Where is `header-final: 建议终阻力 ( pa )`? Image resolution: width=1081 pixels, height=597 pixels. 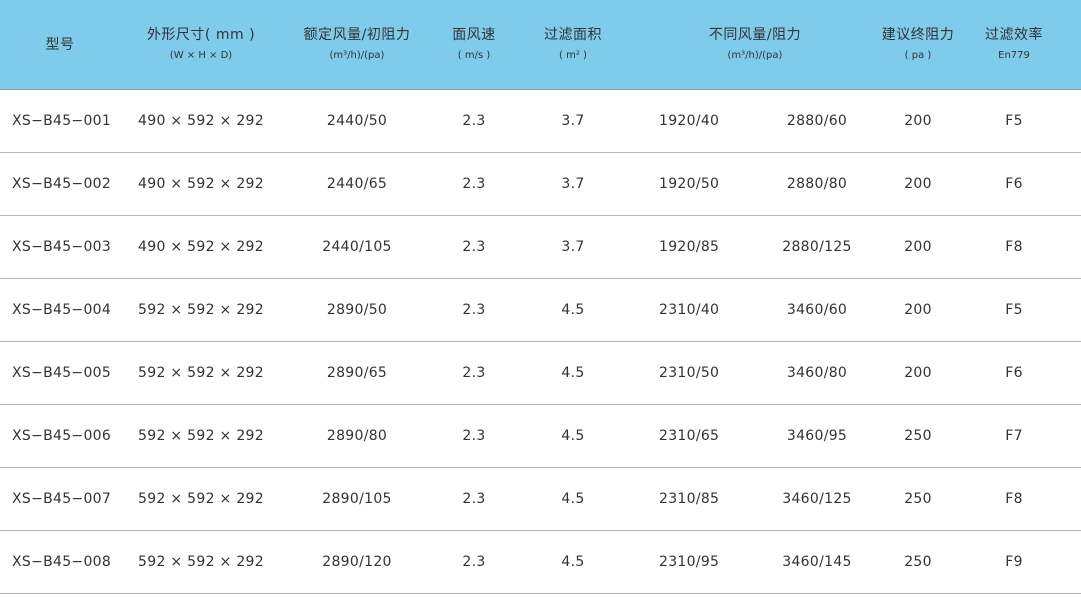 header-final: 建议终阻力 ( pa ) is located at coordinates (918, 44).